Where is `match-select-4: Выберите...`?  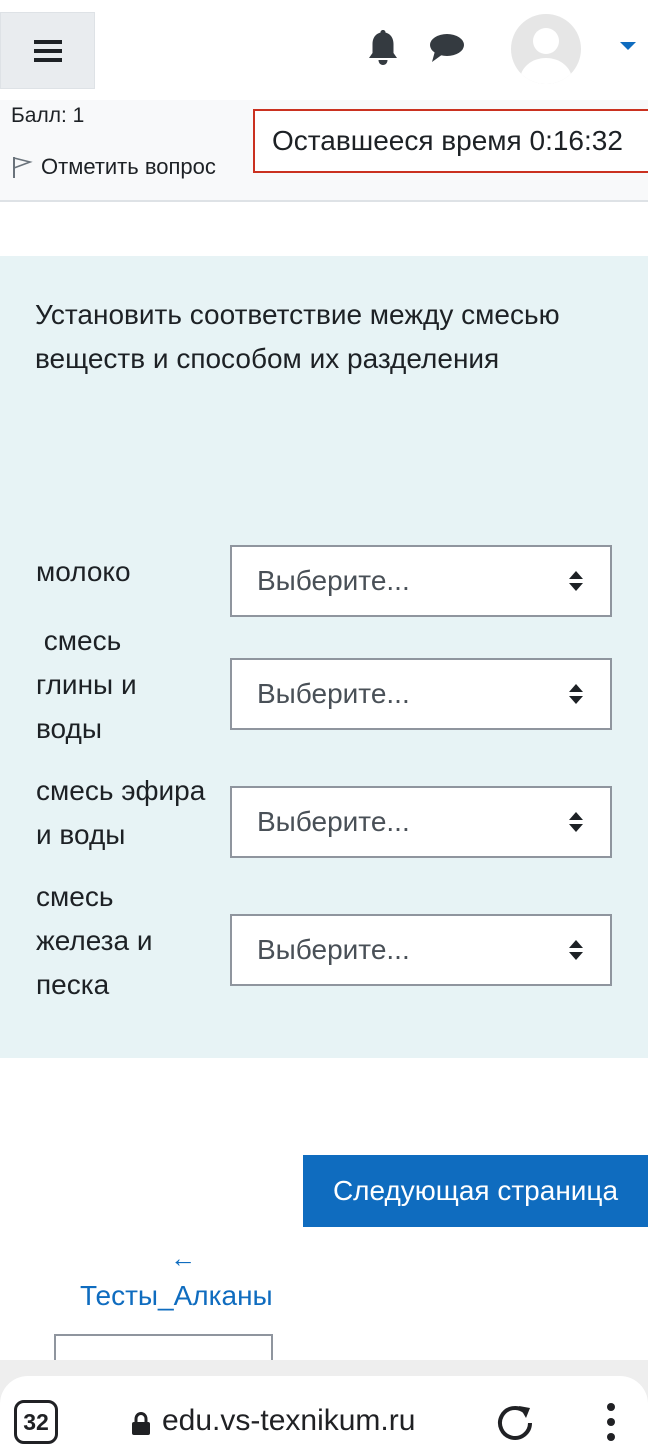
match-select-4: Выберите... is located at coordinates (421, 950).